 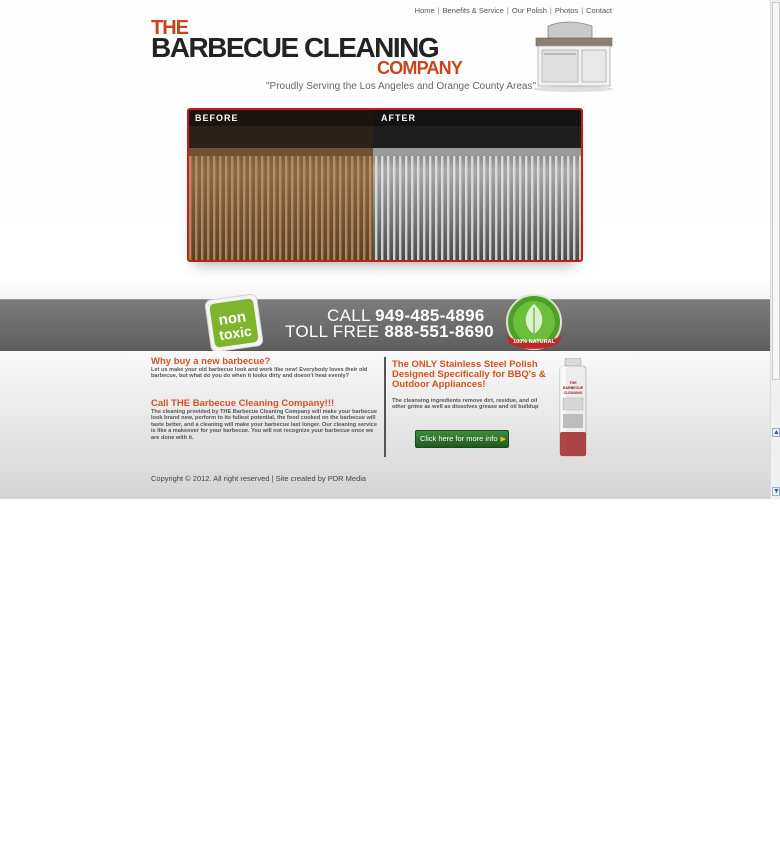 What do you see at coordinates (573, 383) in the screenshot?
I see `can-label-1: THE` at bounding box center [573, 383].